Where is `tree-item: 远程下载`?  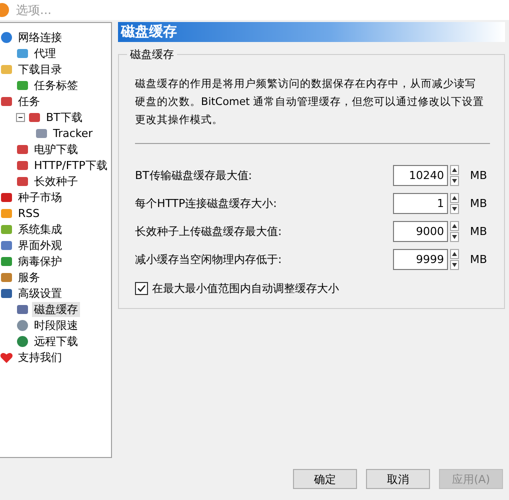
tree-item: 远程下载 is located at coordinates (56, 341).